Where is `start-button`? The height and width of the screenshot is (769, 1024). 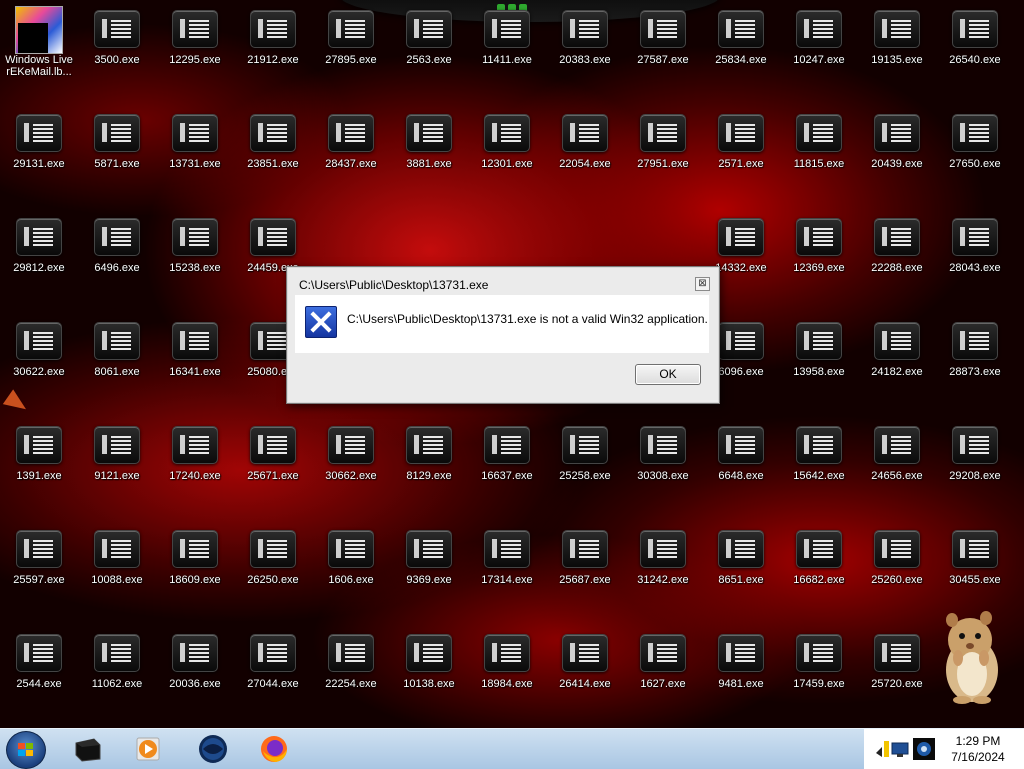
start-button is located at coordinates (26, 750).